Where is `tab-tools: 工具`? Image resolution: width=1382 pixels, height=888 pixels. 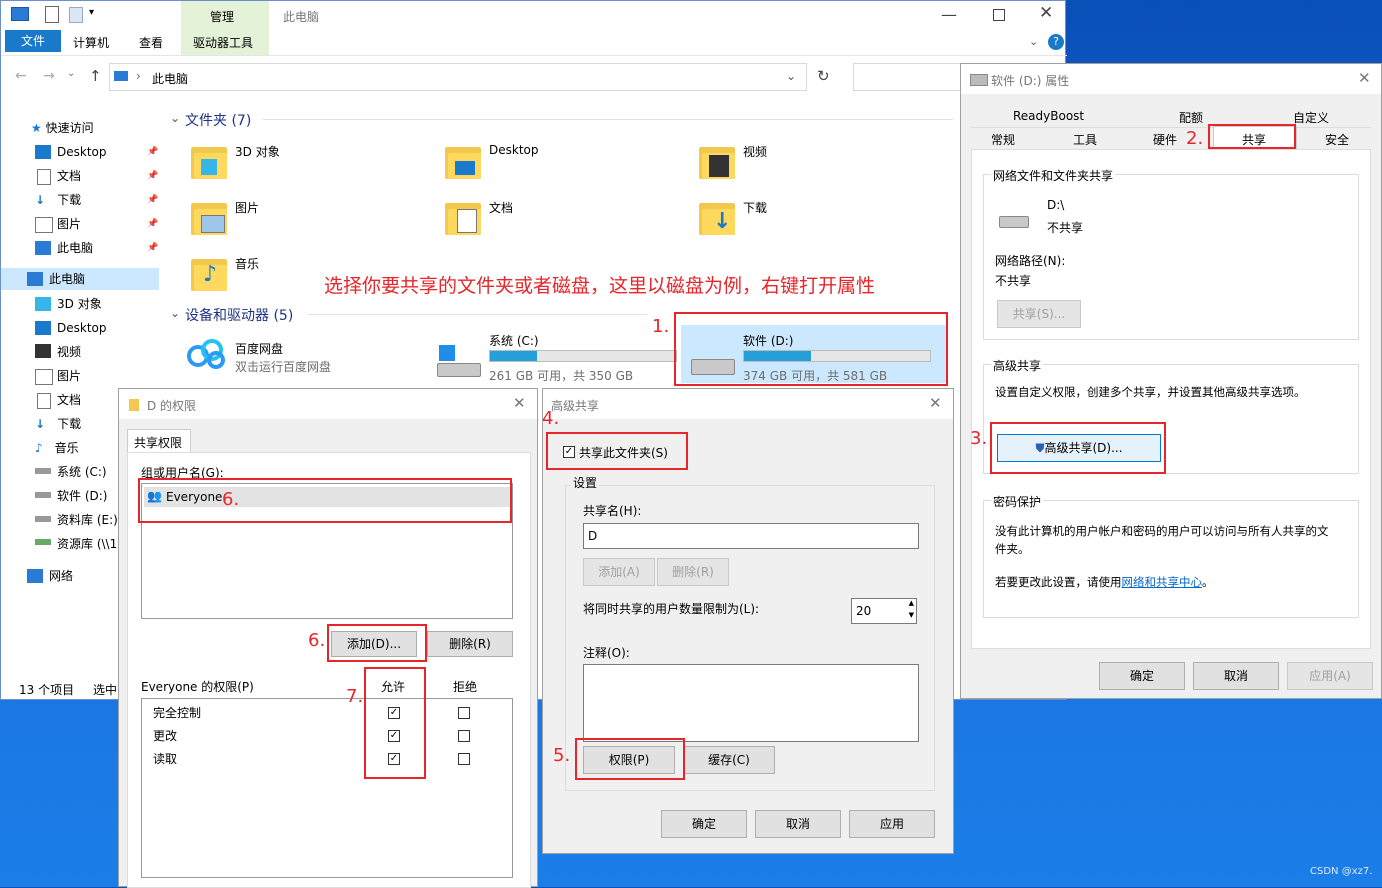
tab-tools: 工具 is located at coordinates (1085, 139).